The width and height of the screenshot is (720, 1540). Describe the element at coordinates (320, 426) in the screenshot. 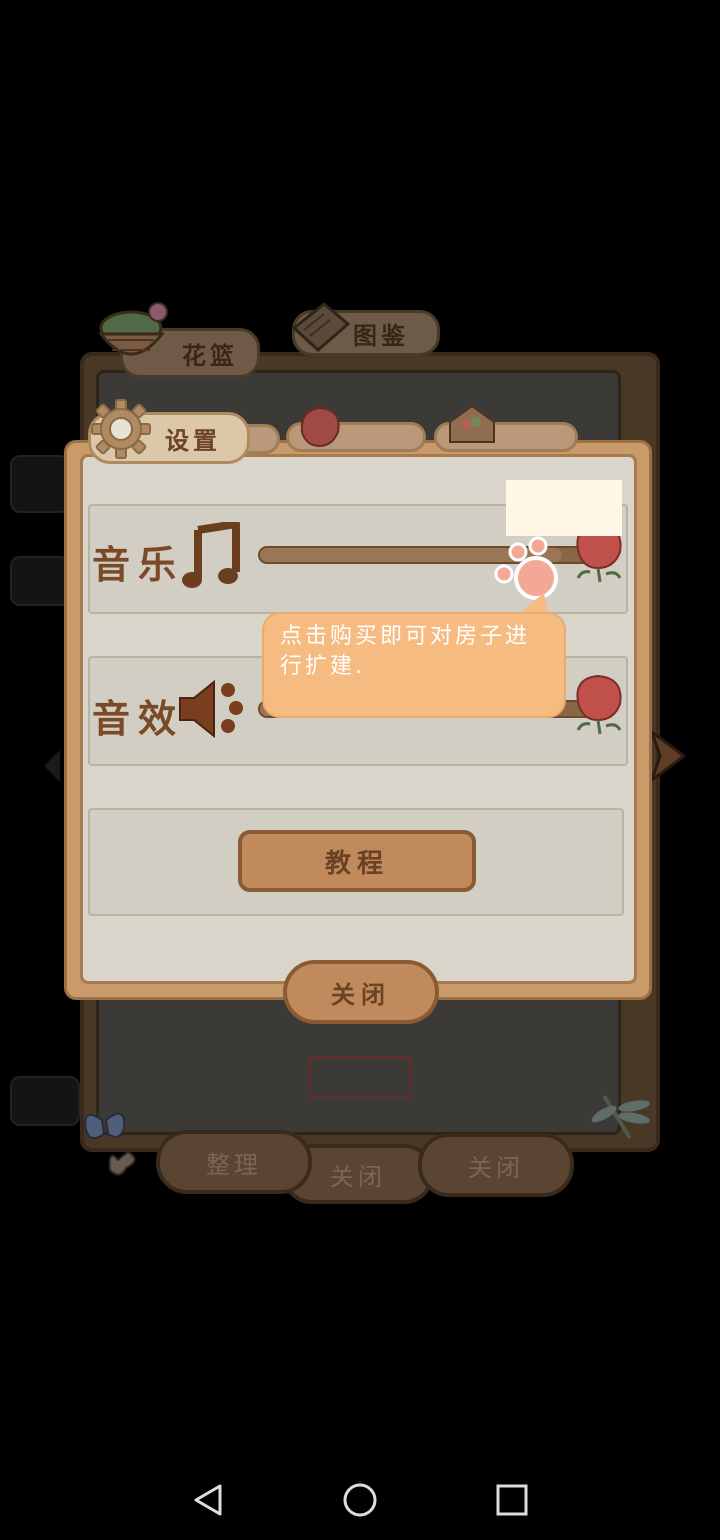

I see `rose-icon` at that location.